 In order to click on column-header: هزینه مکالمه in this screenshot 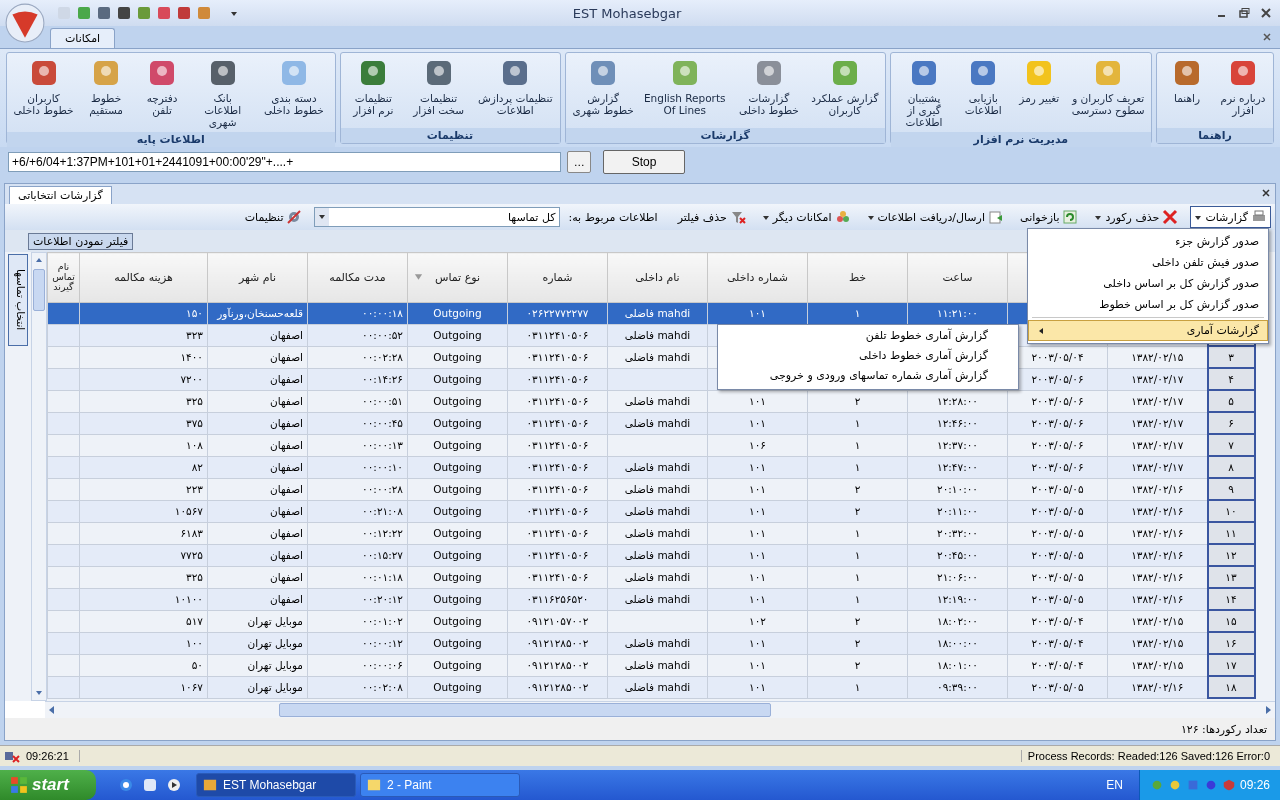, I will do `click(143, 277)`.